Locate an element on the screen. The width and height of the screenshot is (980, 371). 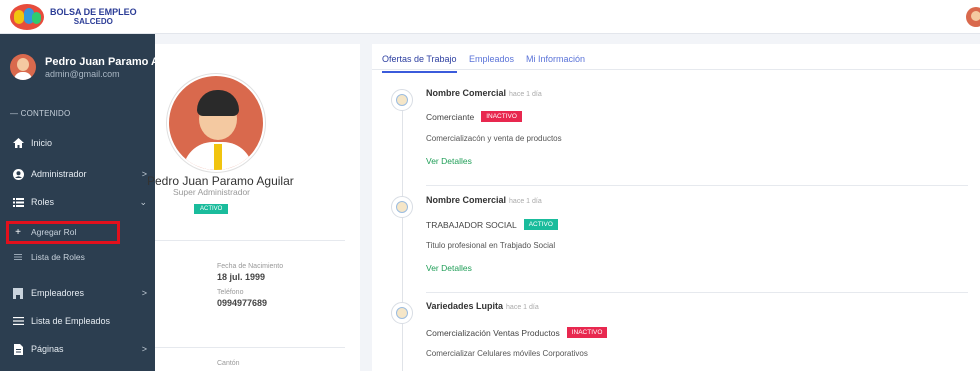
offer-position: TRABAJADOR SOCIAL is located at coordinates (471, 224).